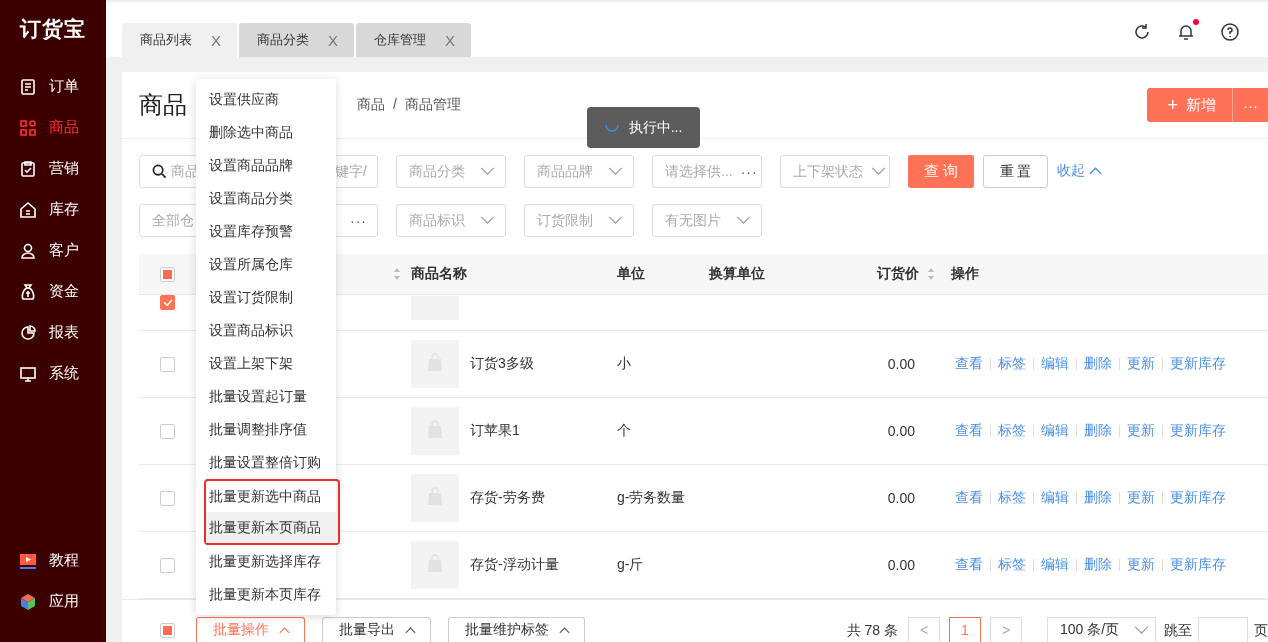 The height and width of the screenshot is (642, 1268). What do you see at coordinates (439, 274) in the screenshot?
I see `column-header: 商品名称` at bounding box center [439, 274].